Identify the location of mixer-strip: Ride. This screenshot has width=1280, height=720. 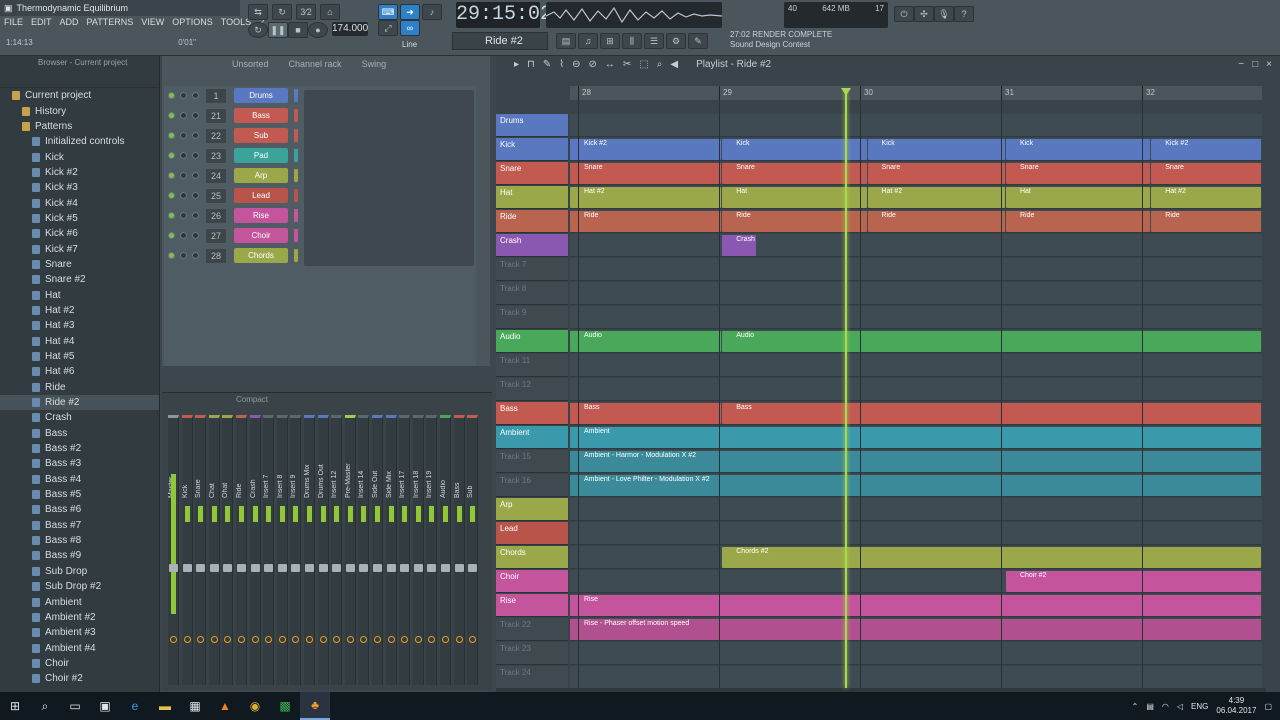
(241, 550).